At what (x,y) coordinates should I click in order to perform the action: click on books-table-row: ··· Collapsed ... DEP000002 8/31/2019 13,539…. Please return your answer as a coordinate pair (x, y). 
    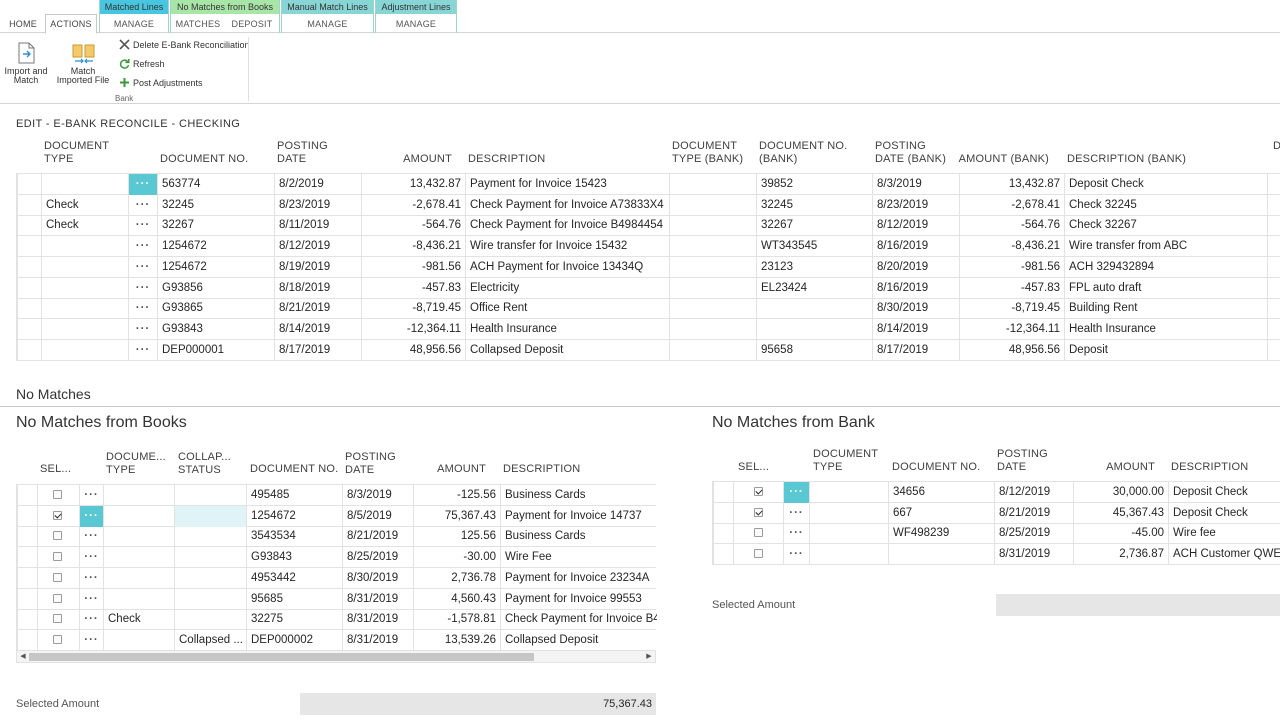
    Looking at the image, I should click on (336, 640).